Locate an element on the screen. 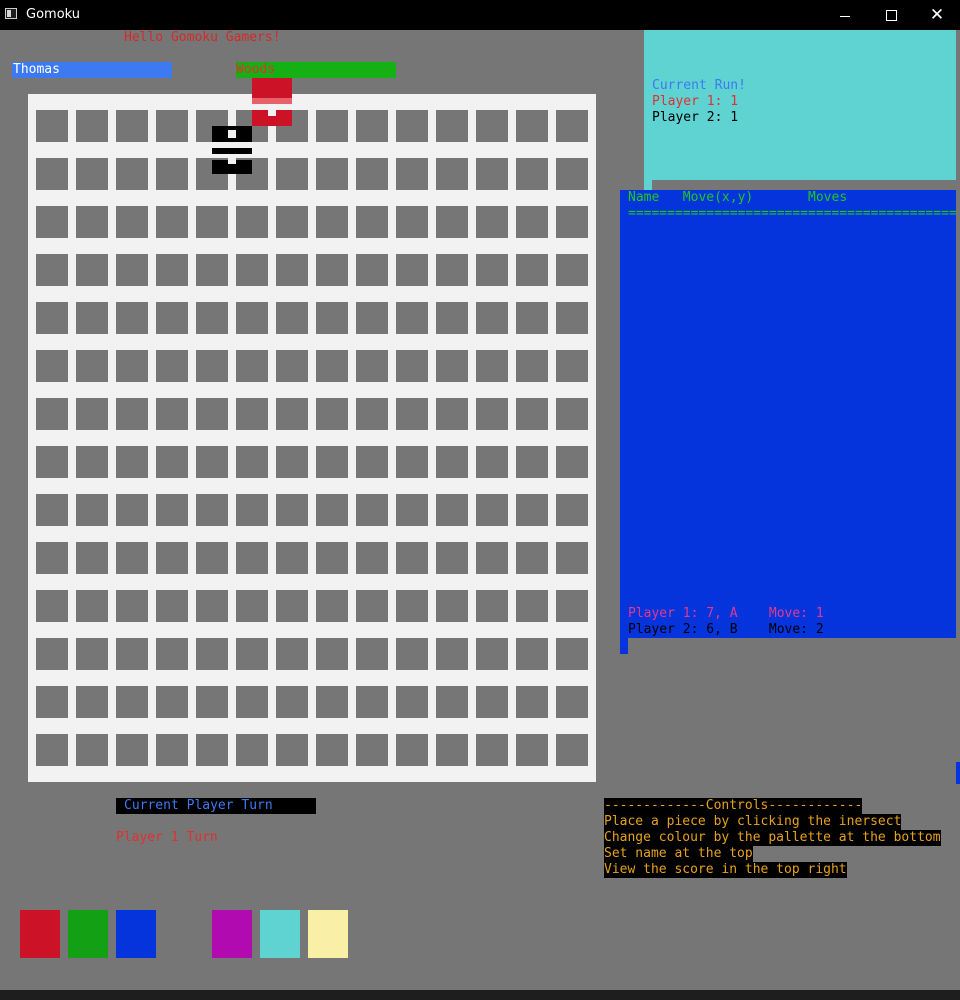  palette-swatch-yellow is located at coordinates (328, 934).